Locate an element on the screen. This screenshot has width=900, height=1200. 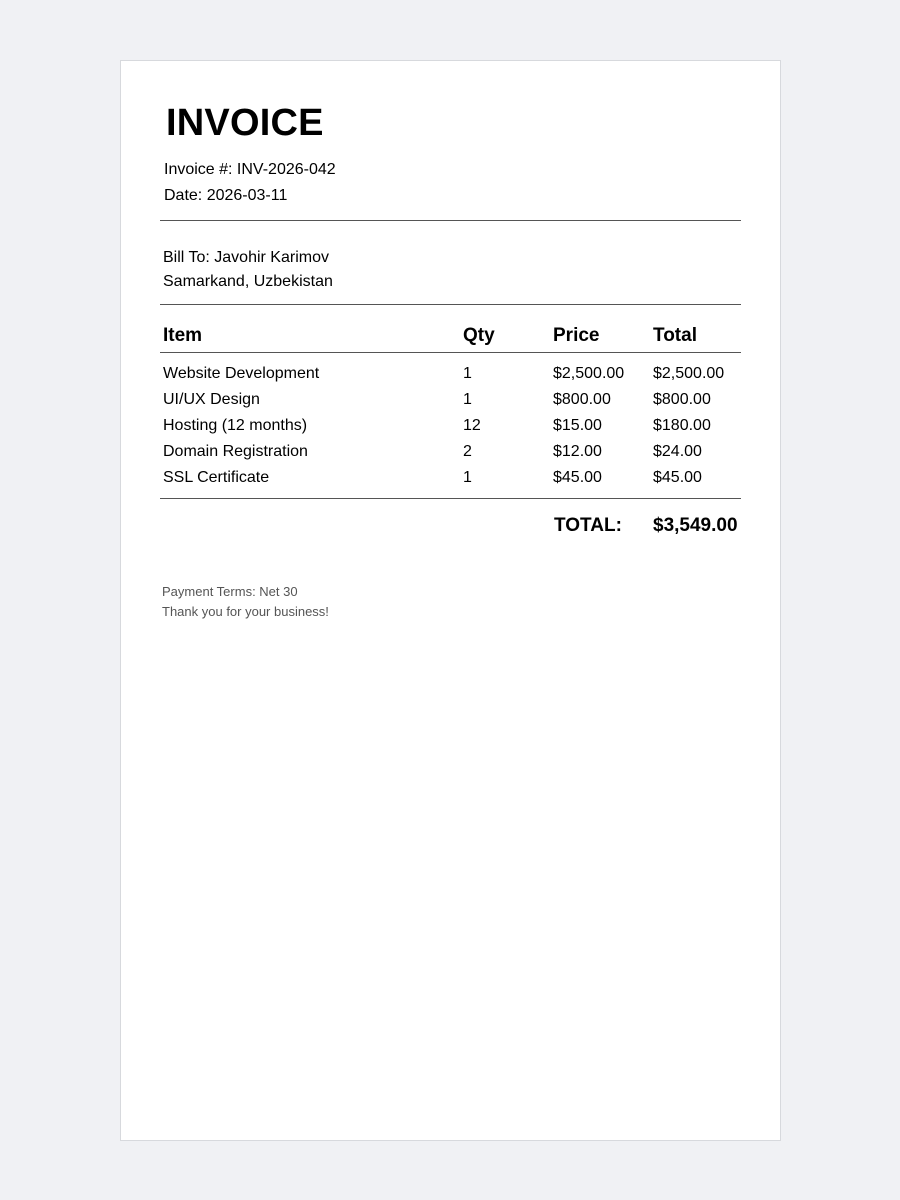
column-header-price: Price is located at coordinates (576, 335).